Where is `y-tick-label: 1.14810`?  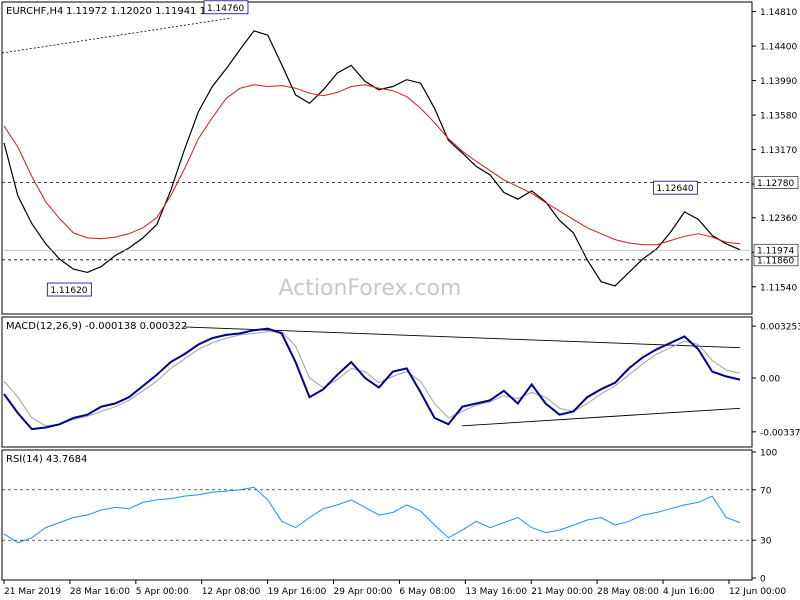
y-tick-label: 1.14810 is located at coordinates (778, 13).